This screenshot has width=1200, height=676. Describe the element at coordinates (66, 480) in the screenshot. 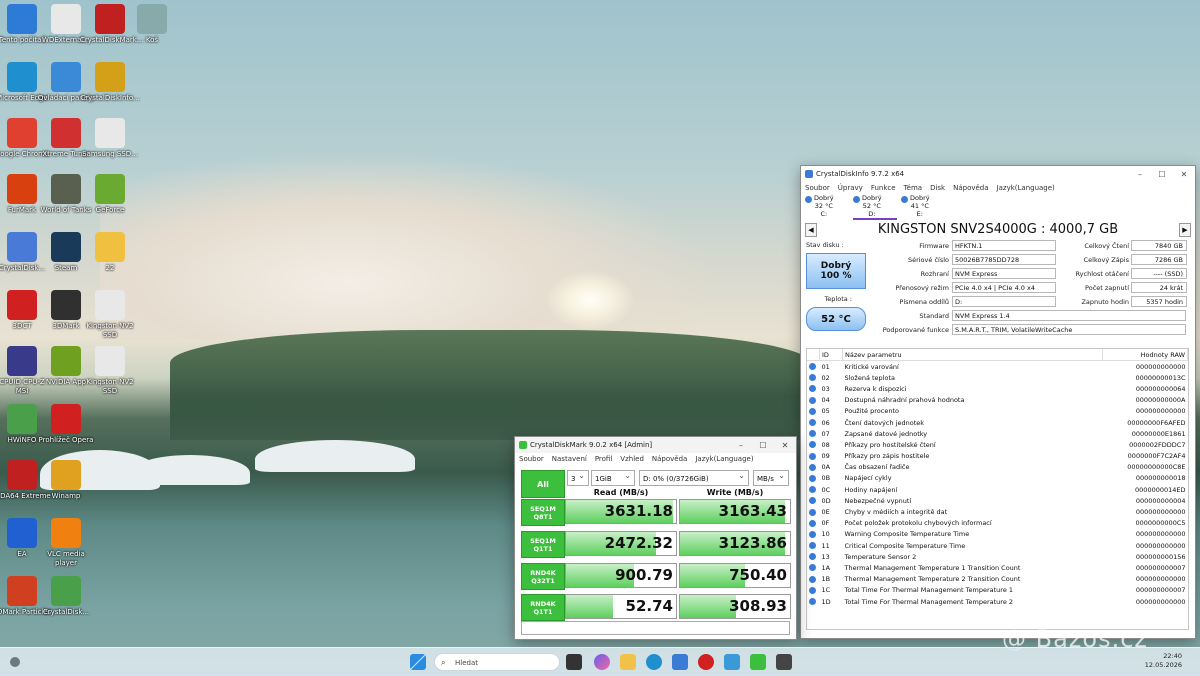

I see `desktop-icon: Winamp` at that location.